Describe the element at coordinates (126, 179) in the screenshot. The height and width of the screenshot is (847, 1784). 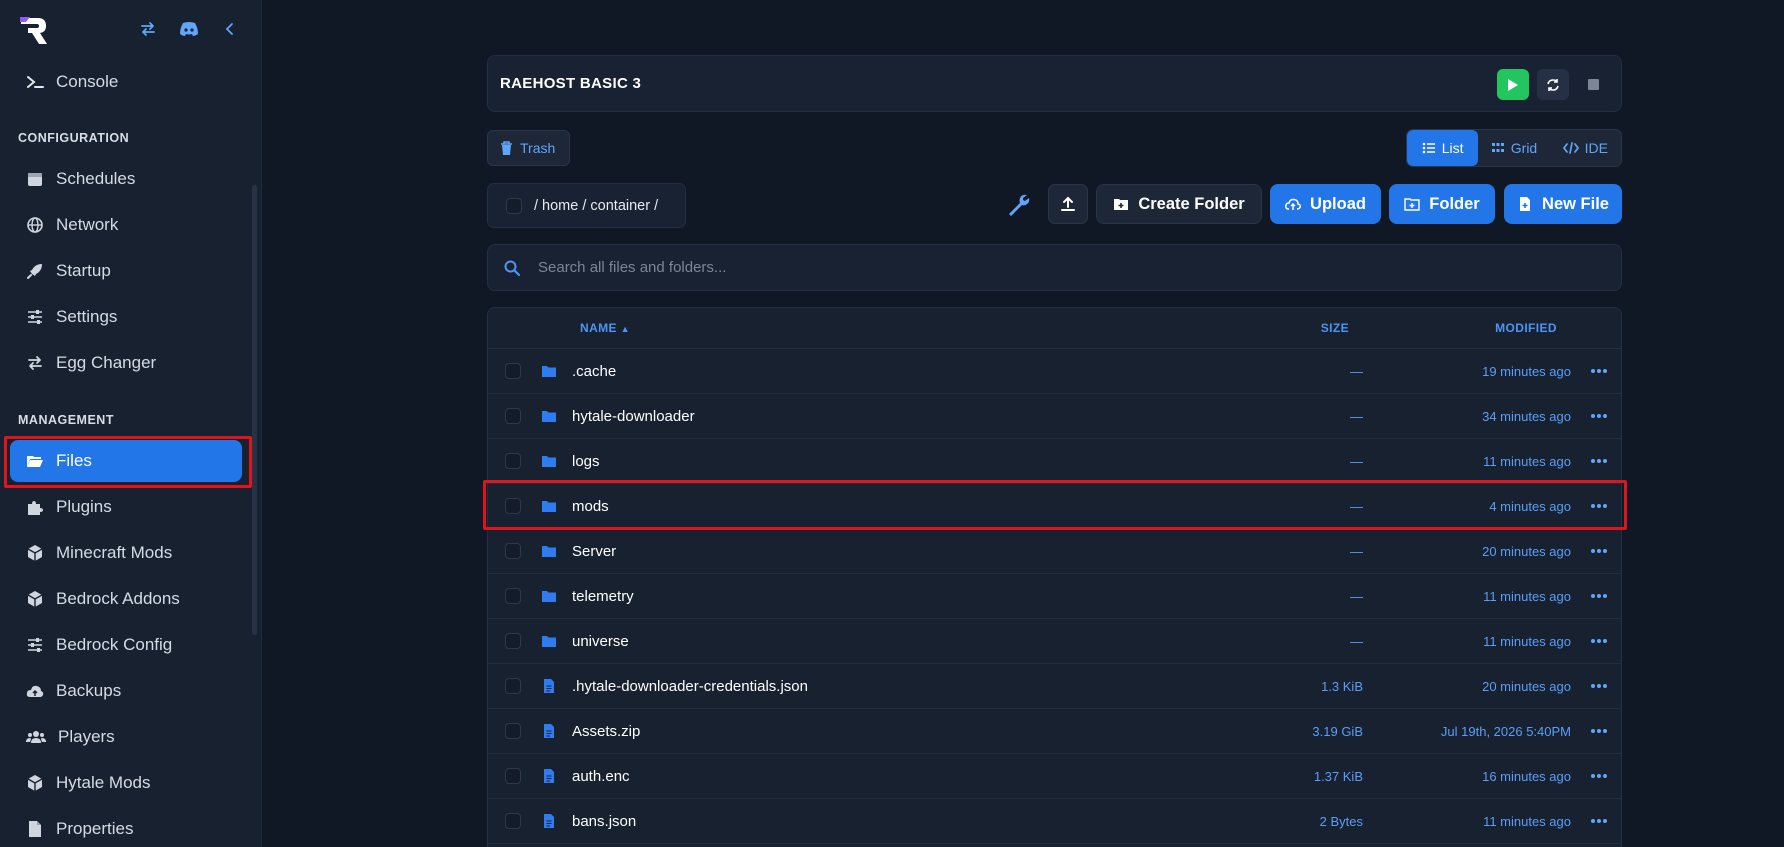
I see `sidebar-item-schedules: Schedules` at that location.